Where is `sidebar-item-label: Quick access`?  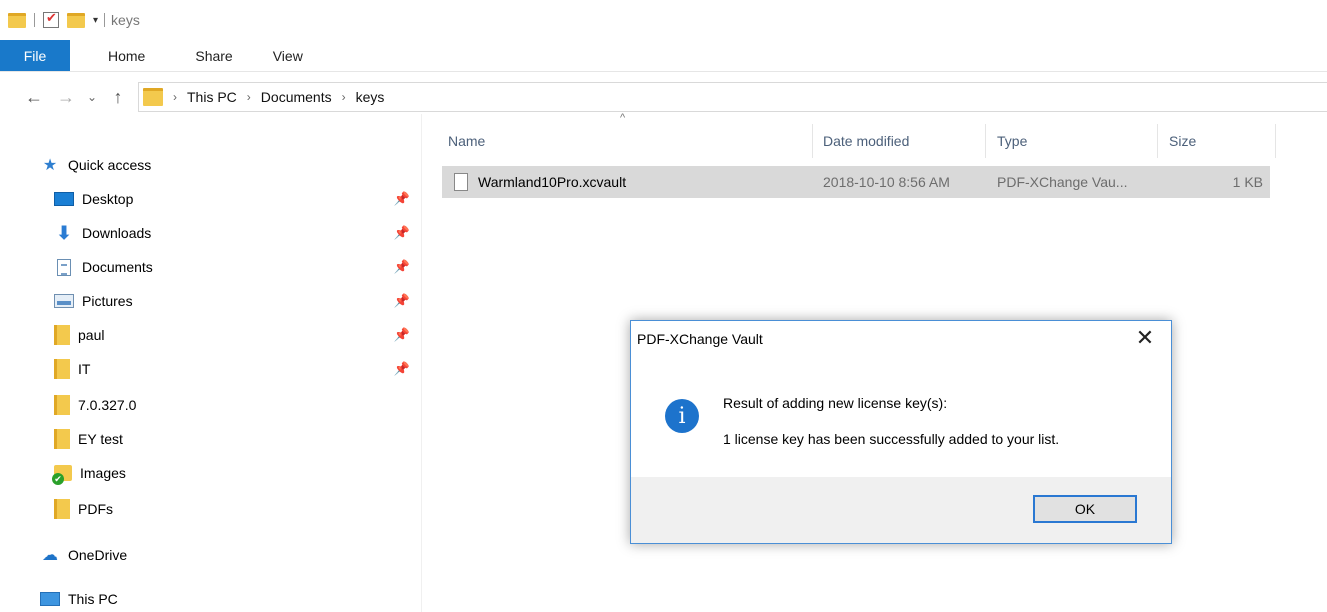 sidebar-item-label: Quick access is located at coordinates (110, 165).